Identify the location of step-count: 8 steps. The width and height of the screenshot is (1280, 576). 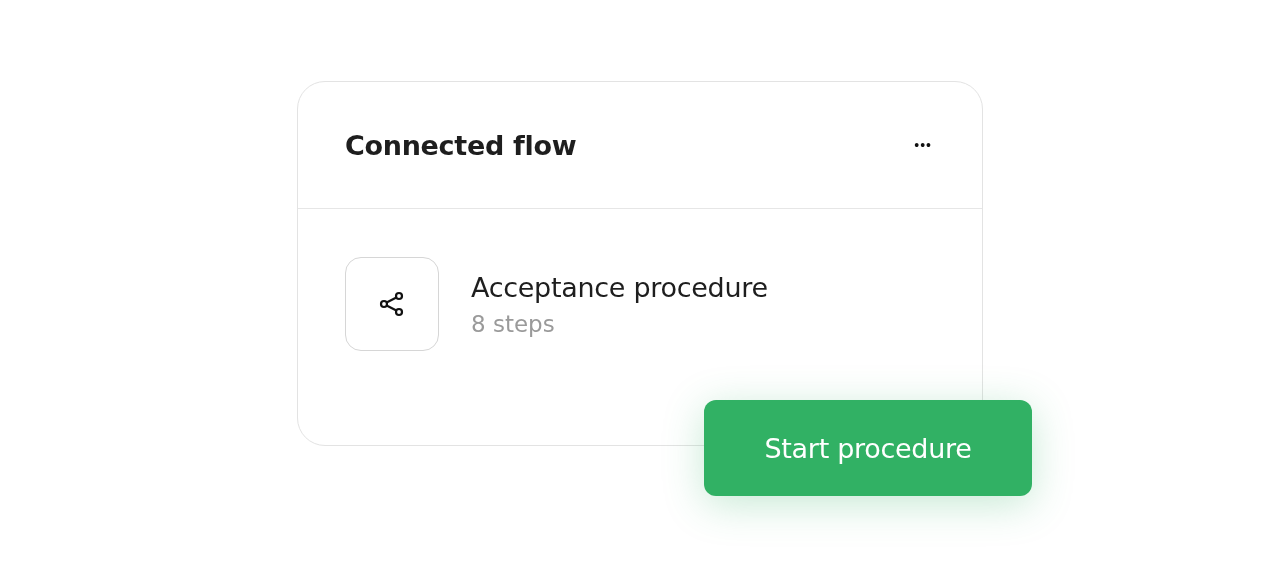
(513, 323).